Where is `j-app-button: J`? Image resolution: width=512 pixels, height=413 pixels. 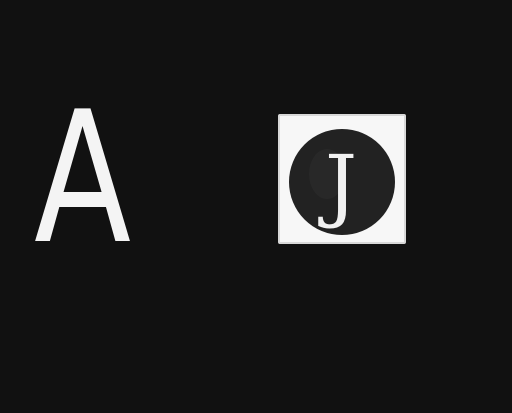
j-app-button: J is located at coordinates (342, 179).